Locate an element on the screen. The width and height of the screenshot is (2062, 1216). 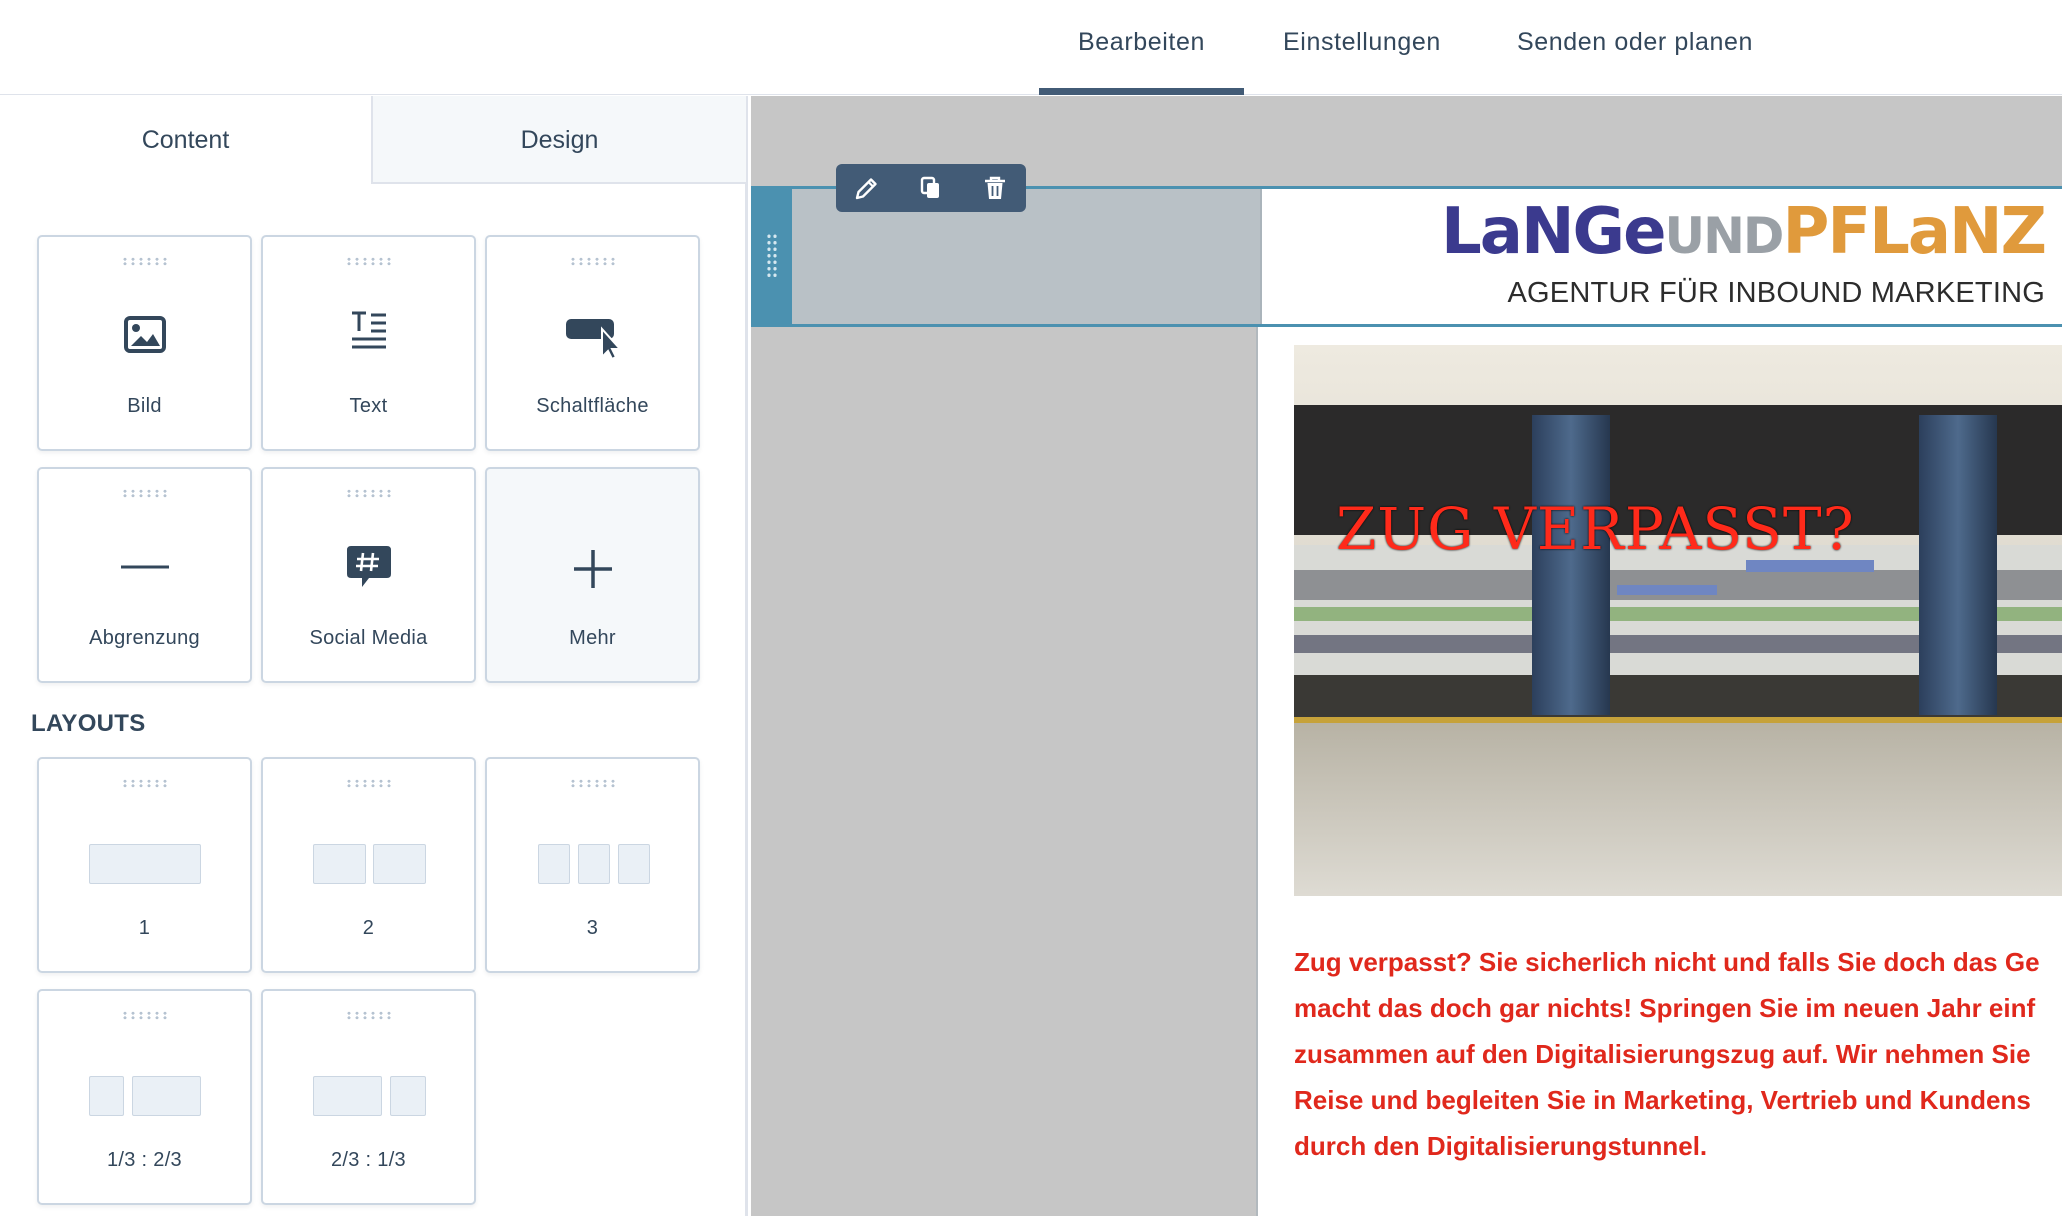
layout-two-thirds-one-third: 2/3 : 1/3 is located at coordinates (368, 1097).